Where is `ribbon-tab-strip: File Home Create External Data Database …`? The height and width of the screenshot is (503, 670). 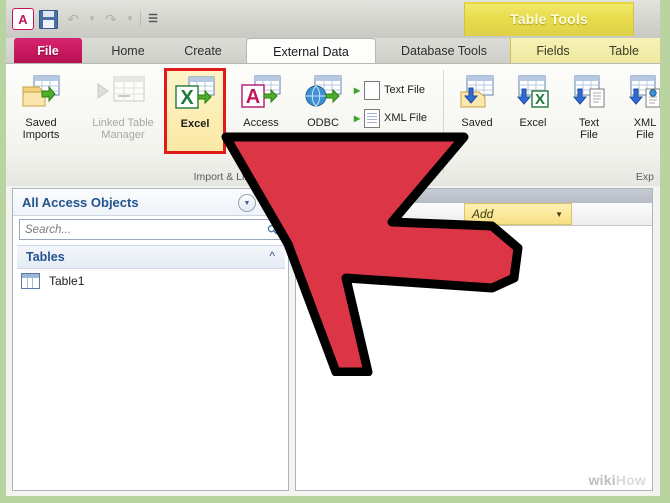
ribbon-tab-strip: File Home Create External Data Database … is located at coordinates (333, 51).